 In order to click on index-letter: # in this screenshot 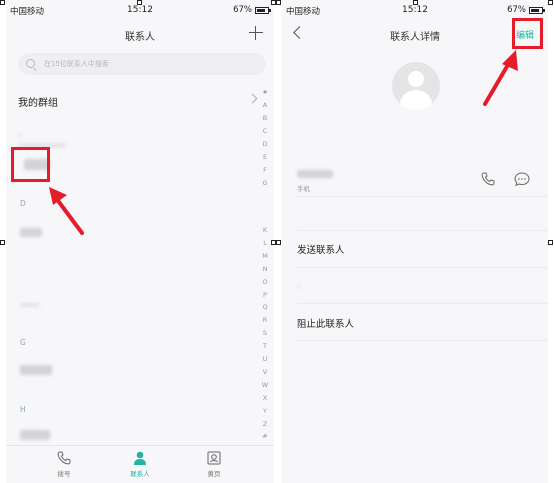, I will do `click(265, 436)`.